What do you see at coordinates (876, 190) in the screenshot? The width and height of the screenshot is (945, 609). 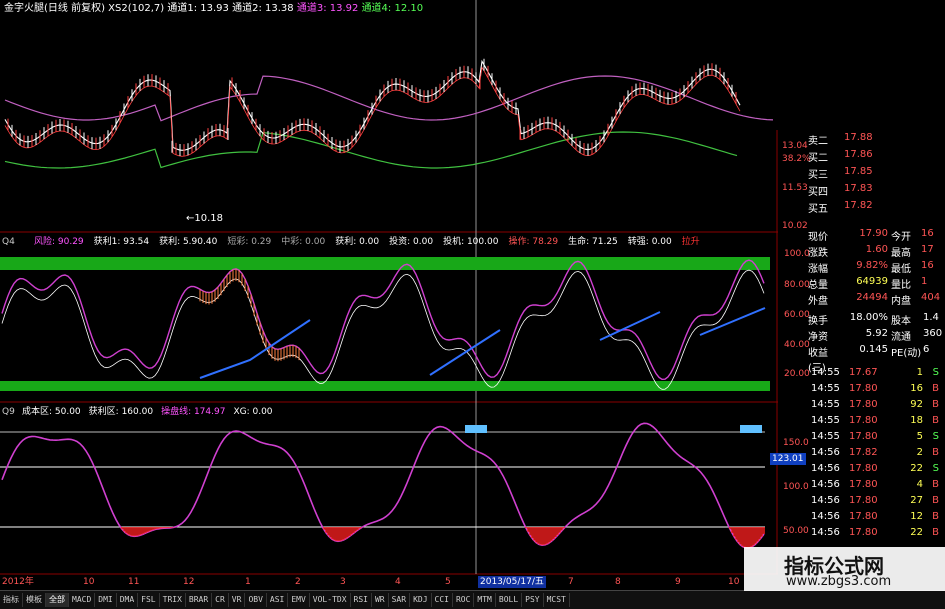 I see `order-book-row: 买四 17.83` at bounding box center [876, 190].